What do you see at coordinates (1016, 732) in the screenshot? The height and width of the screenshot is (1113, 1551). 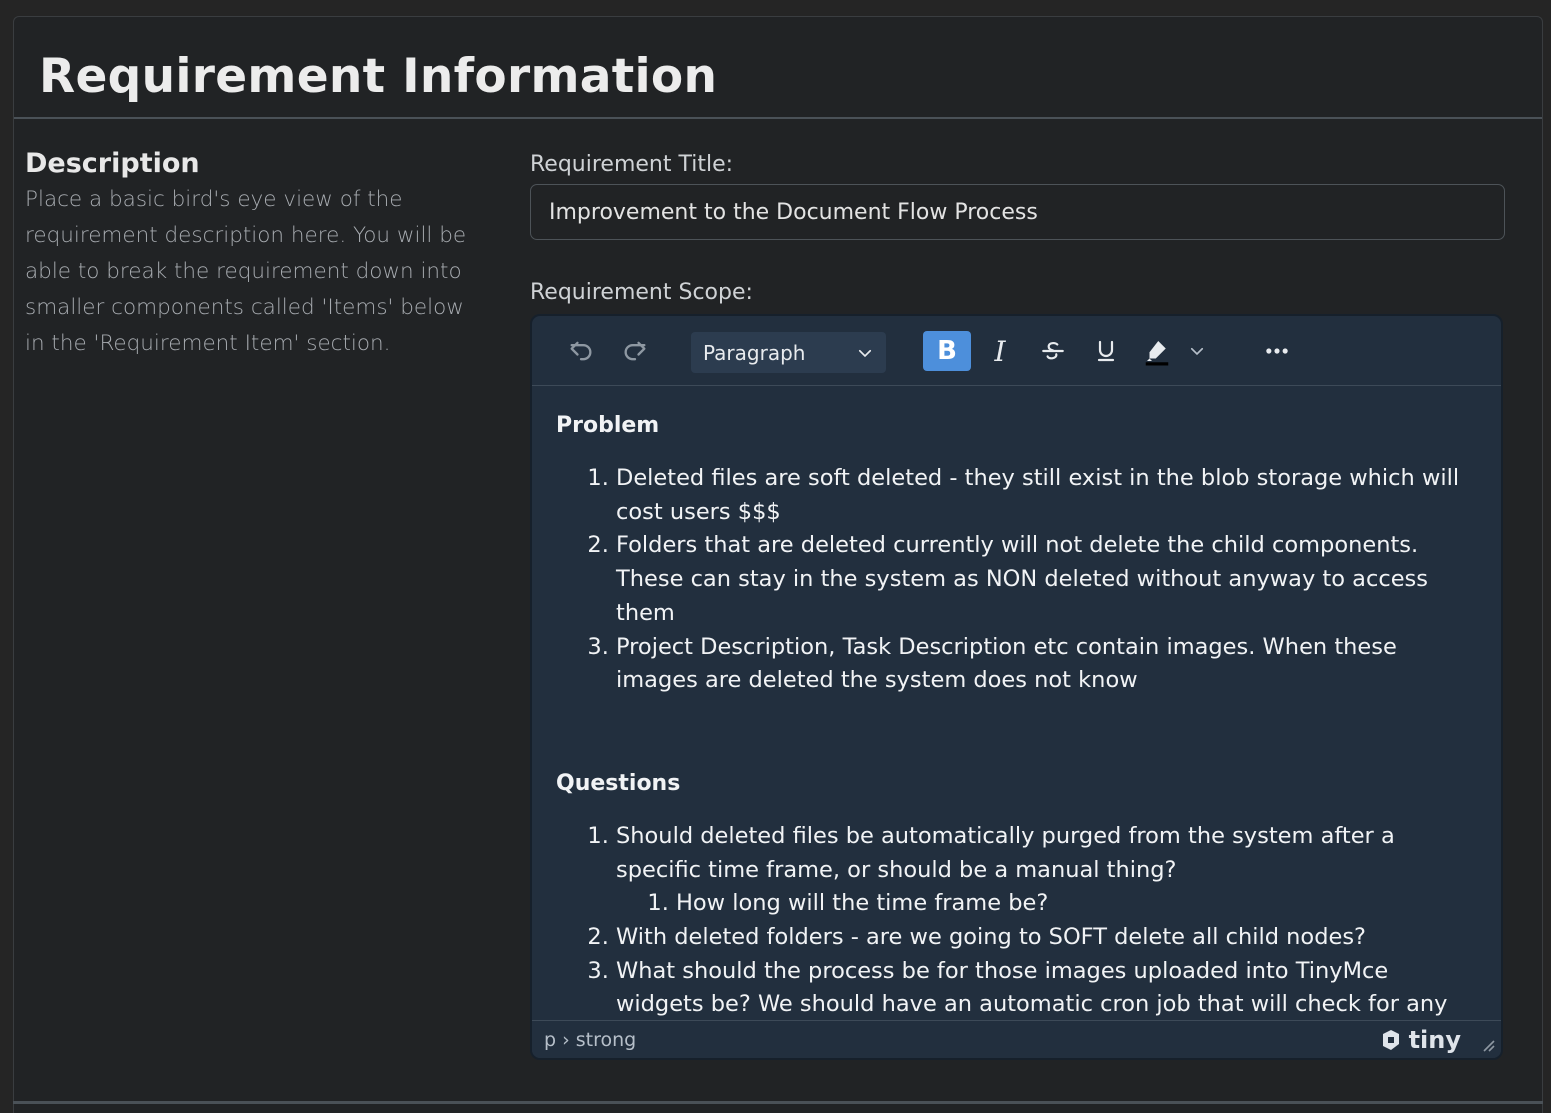 I see `empty-paragraph` at bounding box center [1016, 732].